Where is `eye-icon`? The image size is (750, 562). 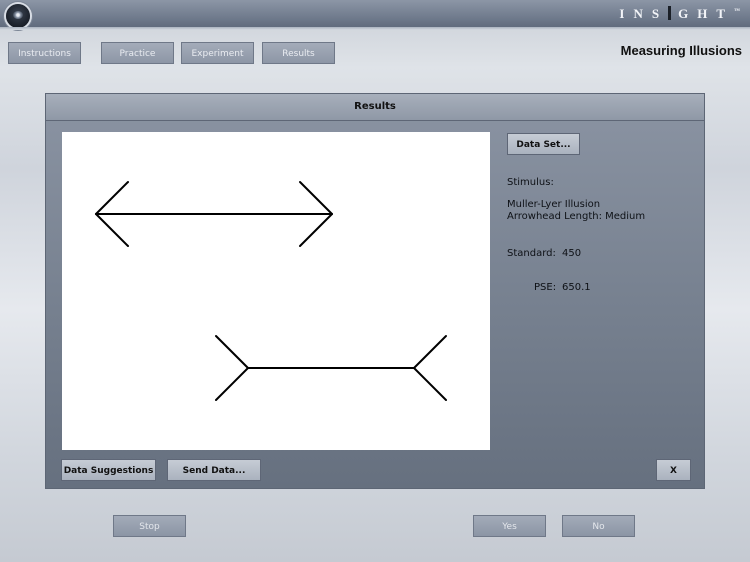 eye-icon is located at coordinates (18, 16).